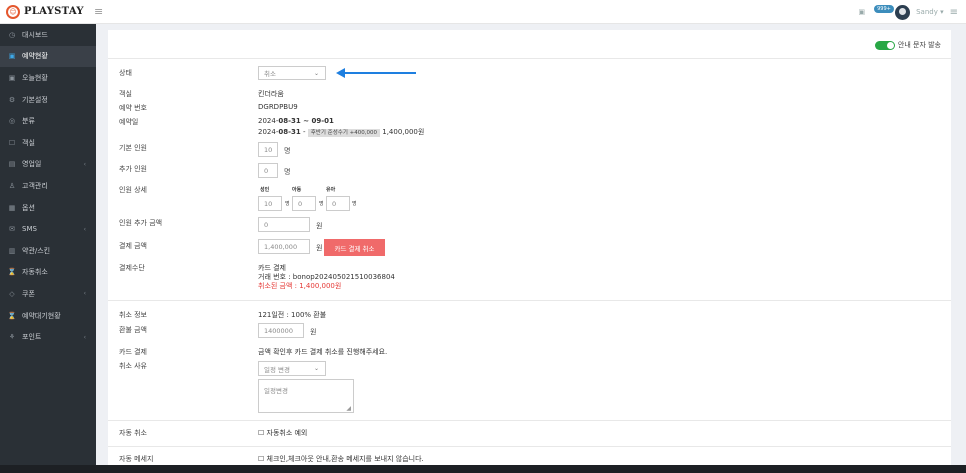 This screenshot has width=966, height=473. Describe the element at coordinates (12, 250) in the screenshot. I see `terms-icon: ▥` at that location.